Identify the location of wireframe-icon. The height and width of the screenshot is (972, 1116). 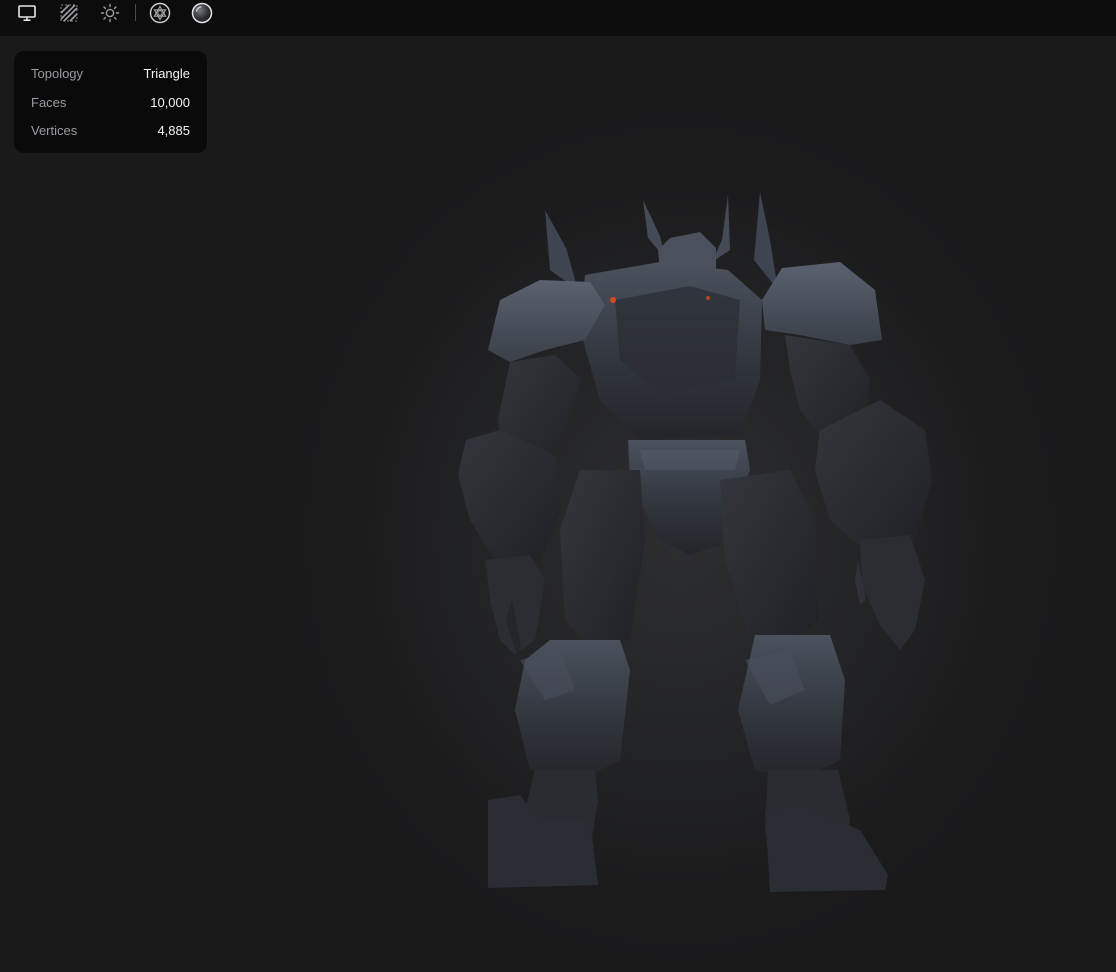
(69, 13).